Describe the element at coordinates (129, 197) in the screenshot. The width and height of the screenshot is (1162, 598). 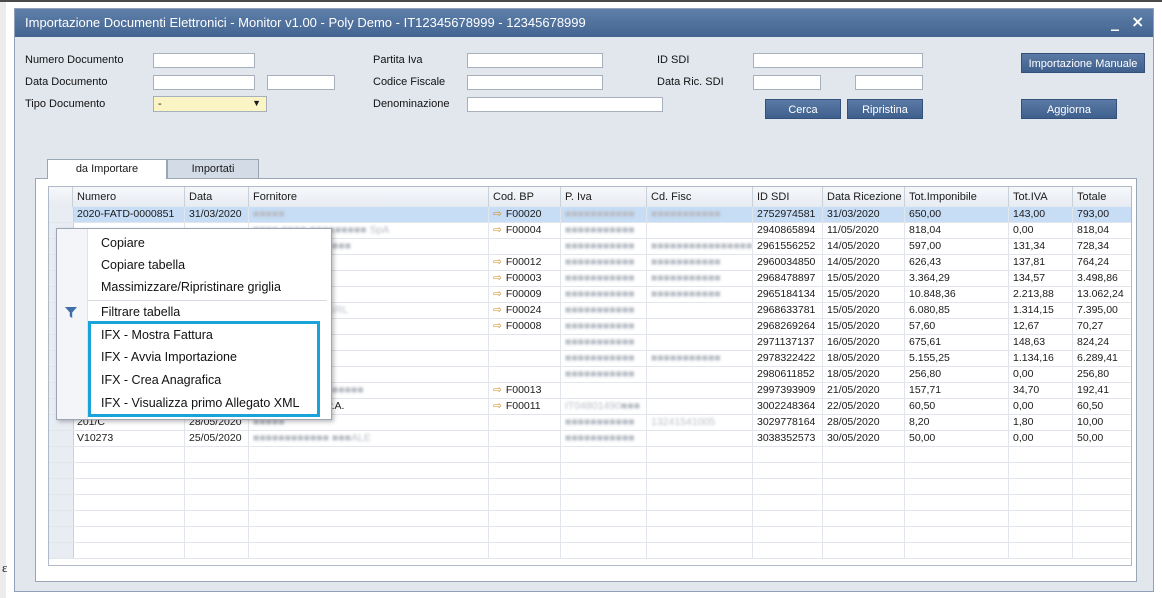
I see `column-header: Numero` at that location.